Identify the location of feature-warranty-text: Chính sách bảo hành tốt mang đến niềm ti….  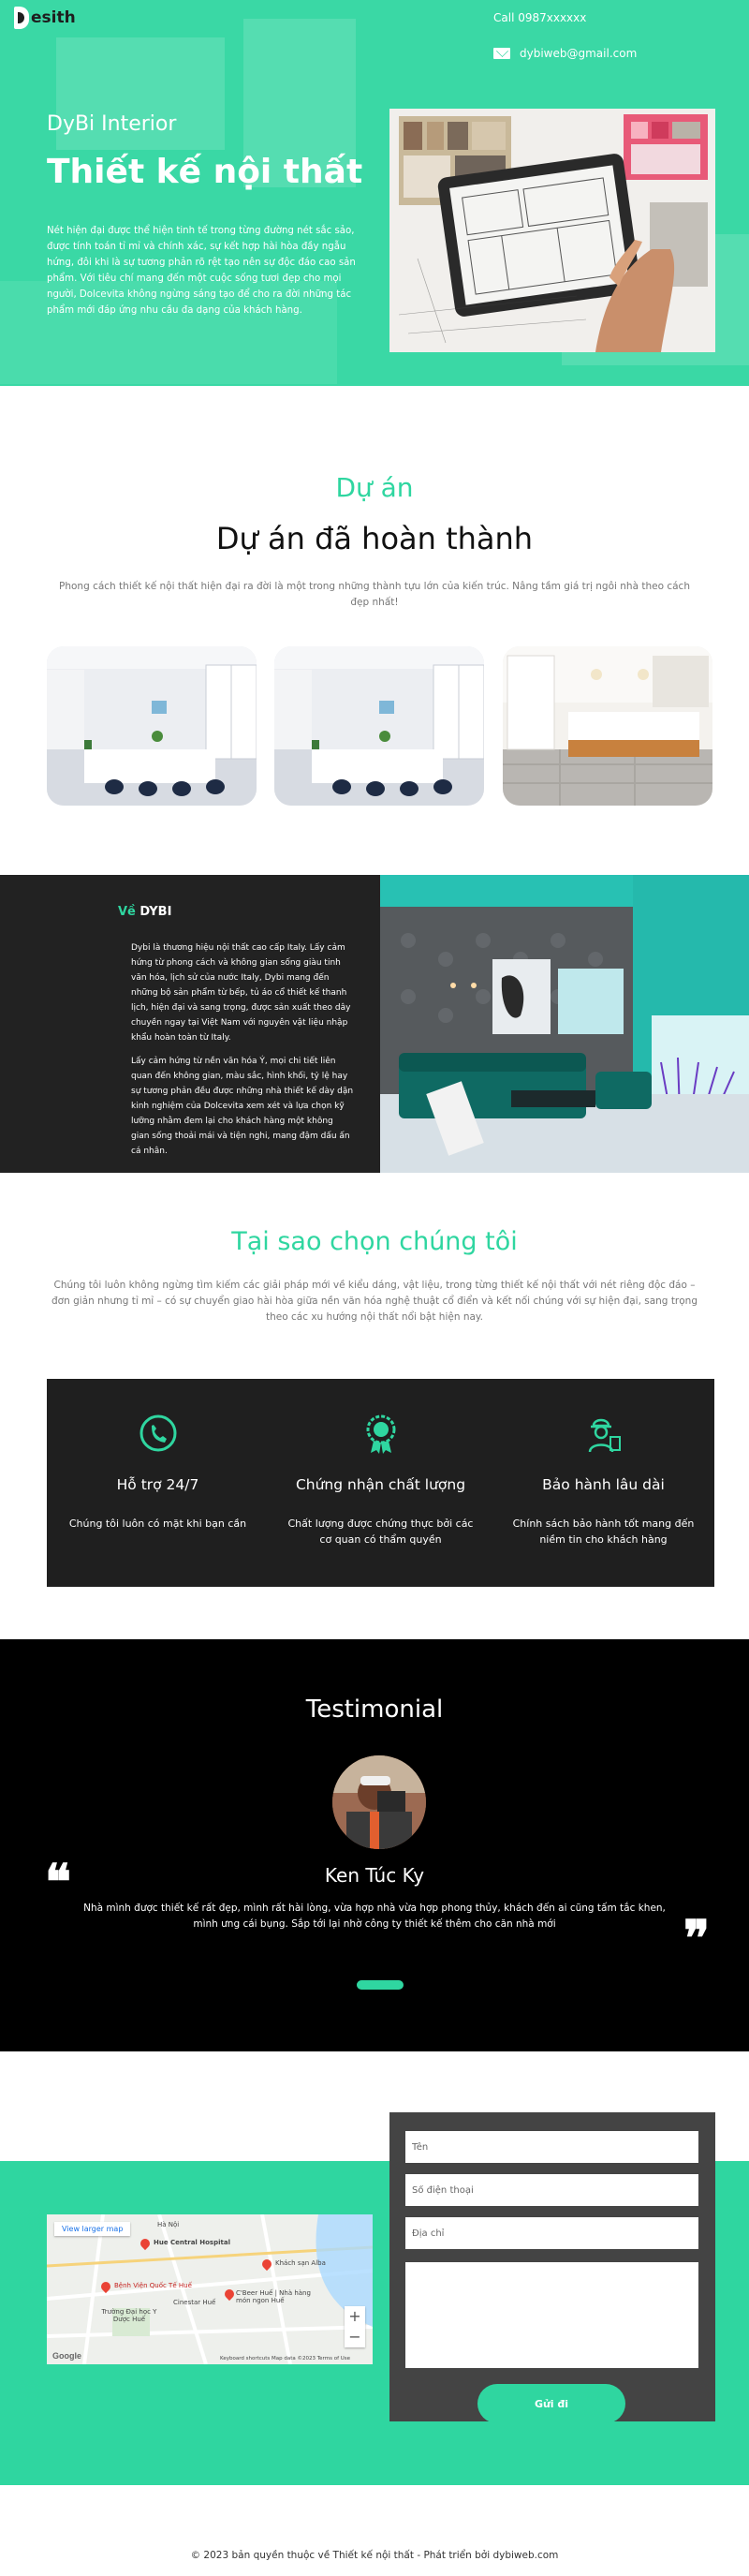
(603, 1531).